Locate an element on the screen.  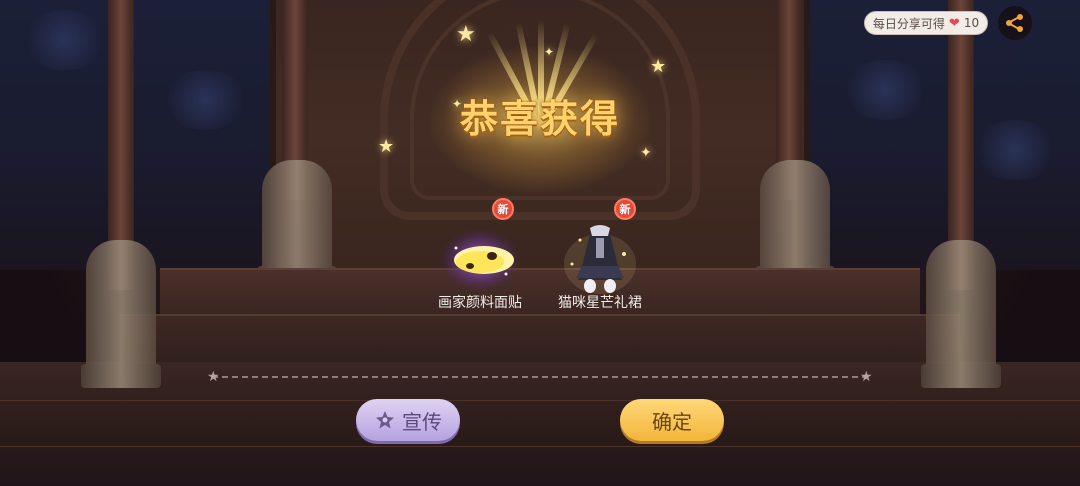
reward-title: 恭喜获得 is located at coordinates (539, 119).